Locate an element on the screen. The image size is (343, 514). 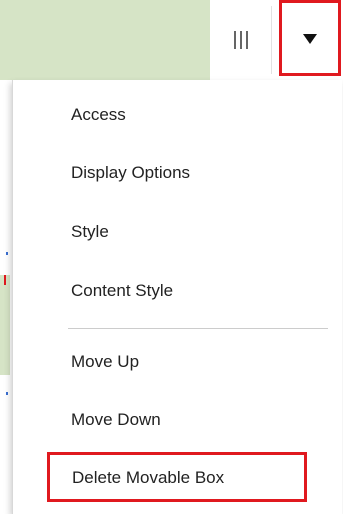
menu-item-move-down: Move Down is located at coordinates (116, 420).